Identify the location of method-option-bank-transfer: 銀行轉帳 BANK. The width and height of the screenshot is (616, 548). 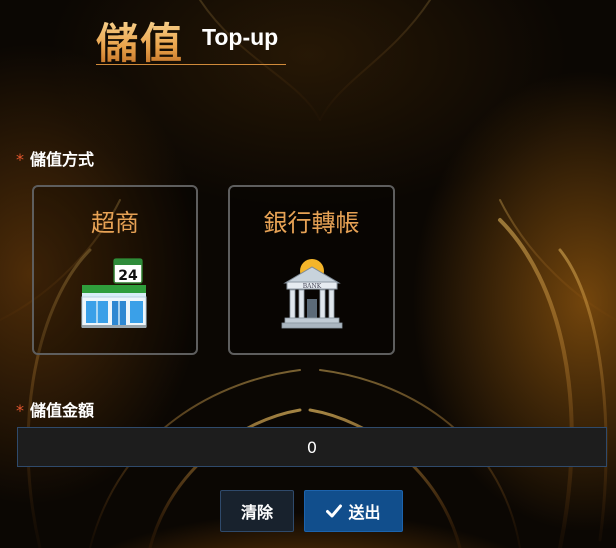
(311, 270).